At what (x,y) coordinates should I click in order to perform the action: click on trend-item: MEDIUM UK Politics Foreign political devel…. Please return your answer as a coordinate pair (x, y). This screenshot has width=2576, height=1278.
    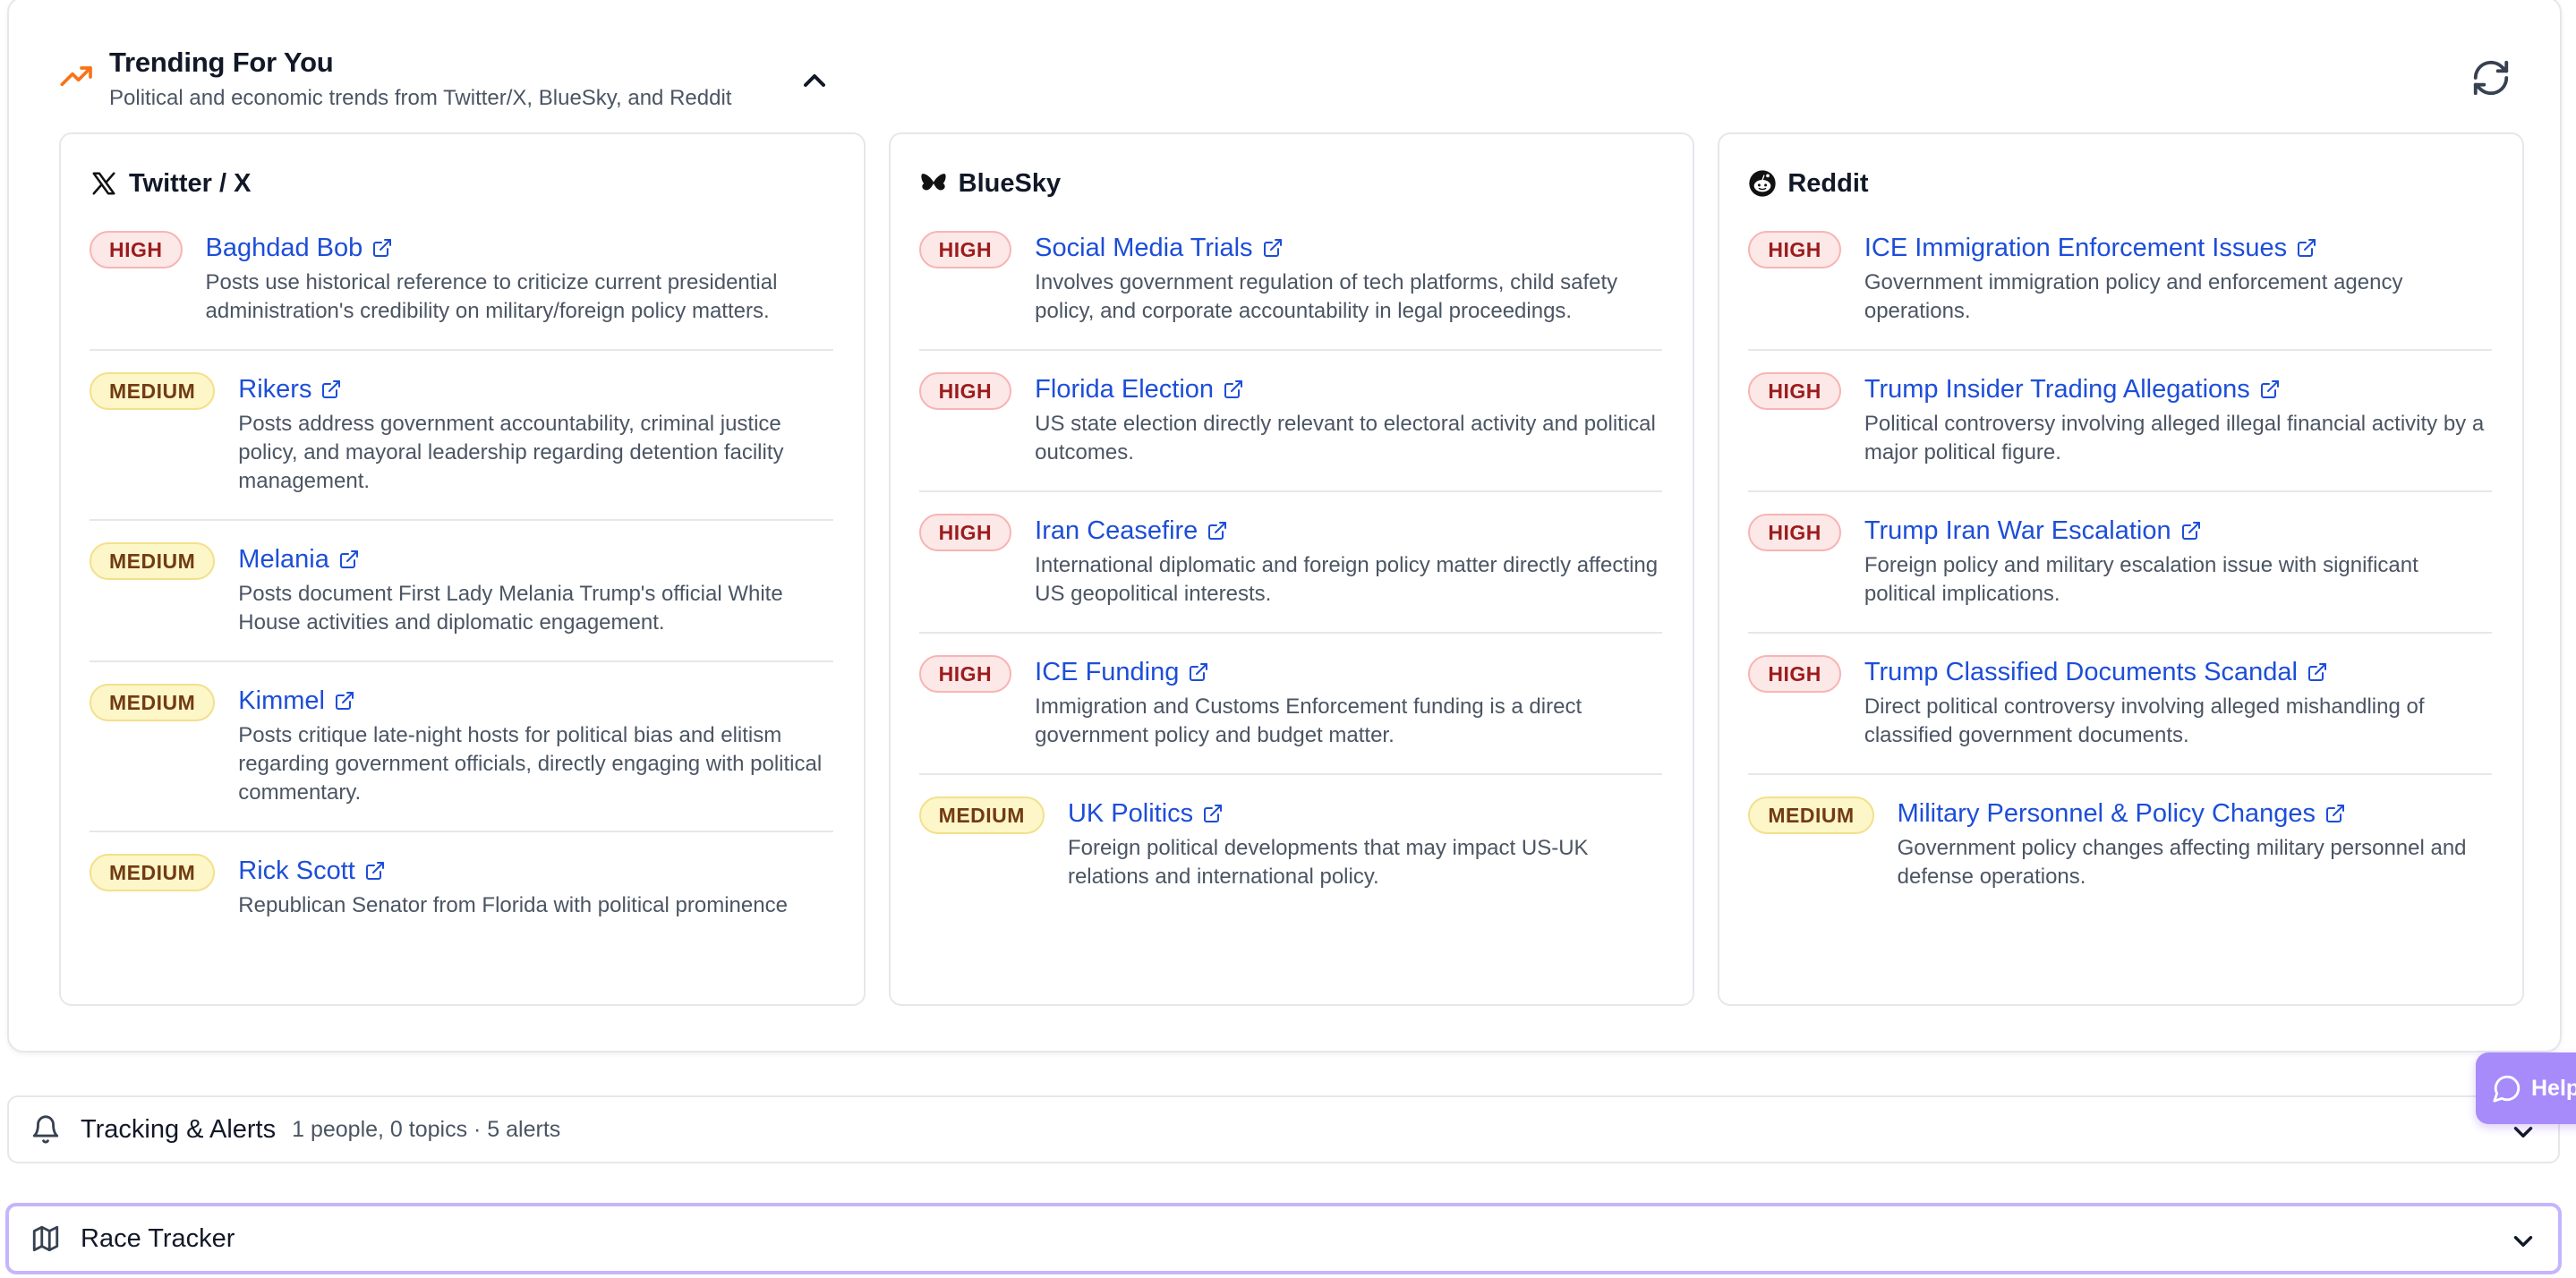
    Looking at the image, I should click on (1290, 845).